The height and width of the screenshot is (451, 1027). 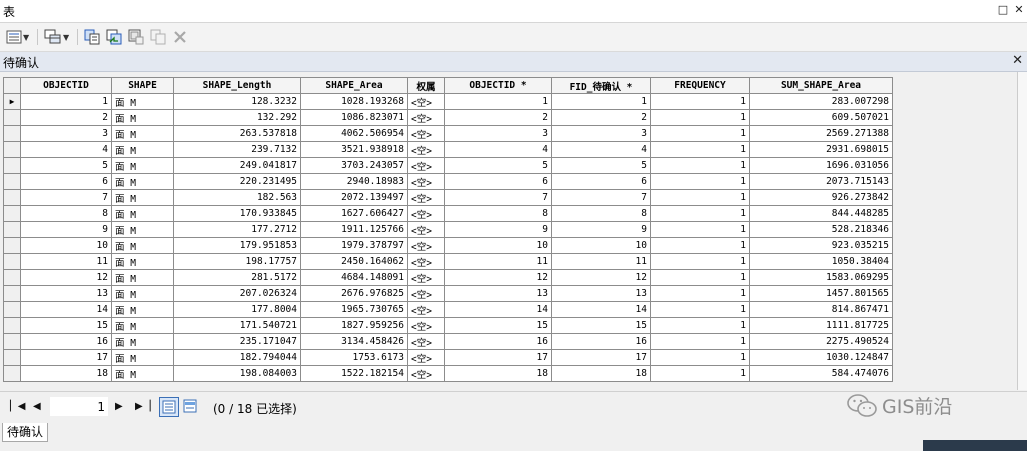 I want to click on table-cell: 1965.730765, so click(x=354, y=309).